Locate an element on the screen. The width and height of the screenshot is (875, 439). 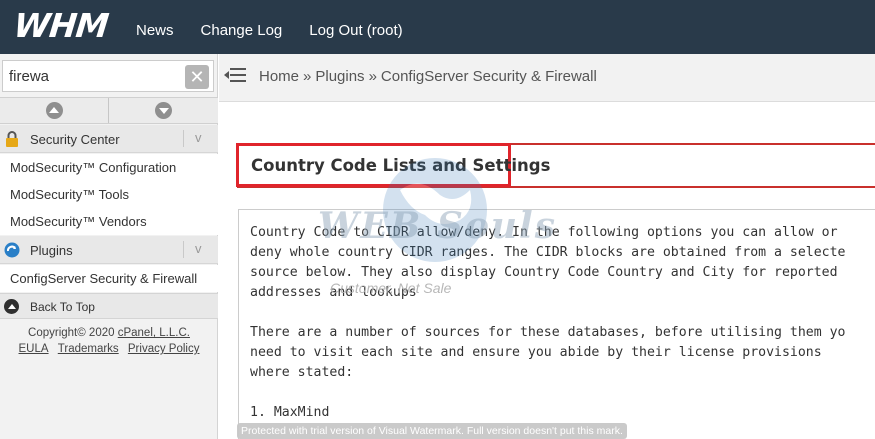
back-to-top-label: Back To Top is located at coordinates (62, 307).